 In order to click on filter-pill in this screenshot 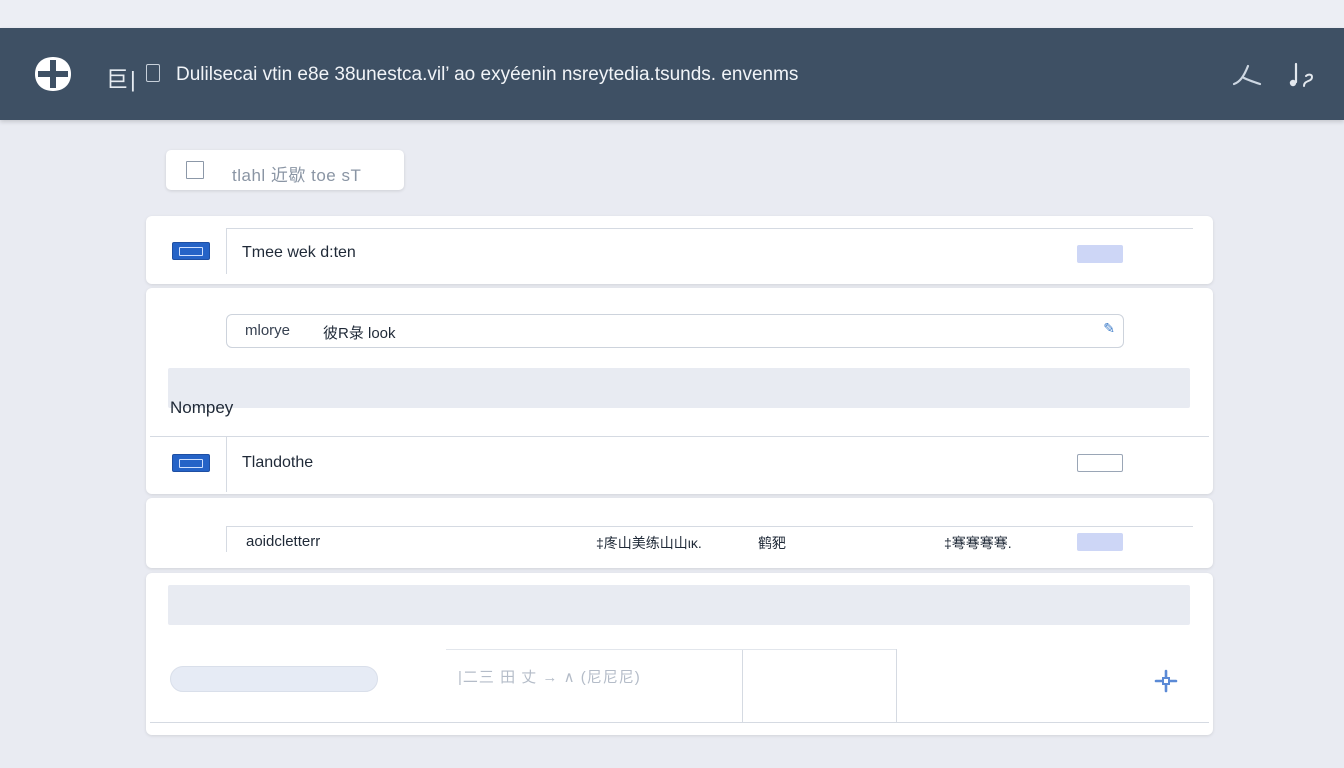, I will do `click(274, 679)`.